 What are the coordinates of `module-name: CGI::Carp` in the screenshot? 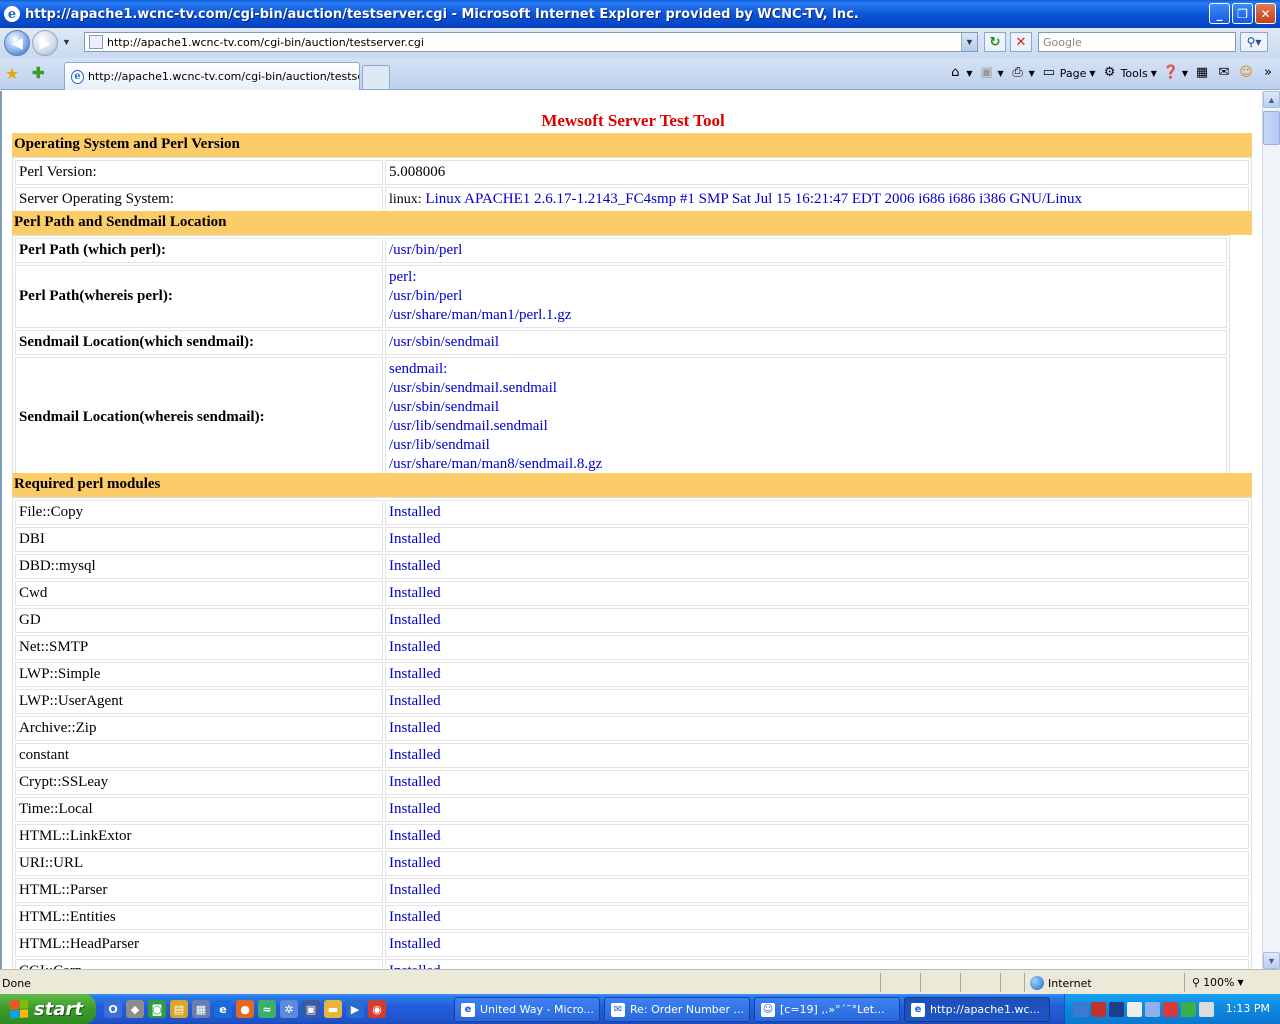 It's located at (199, 964).